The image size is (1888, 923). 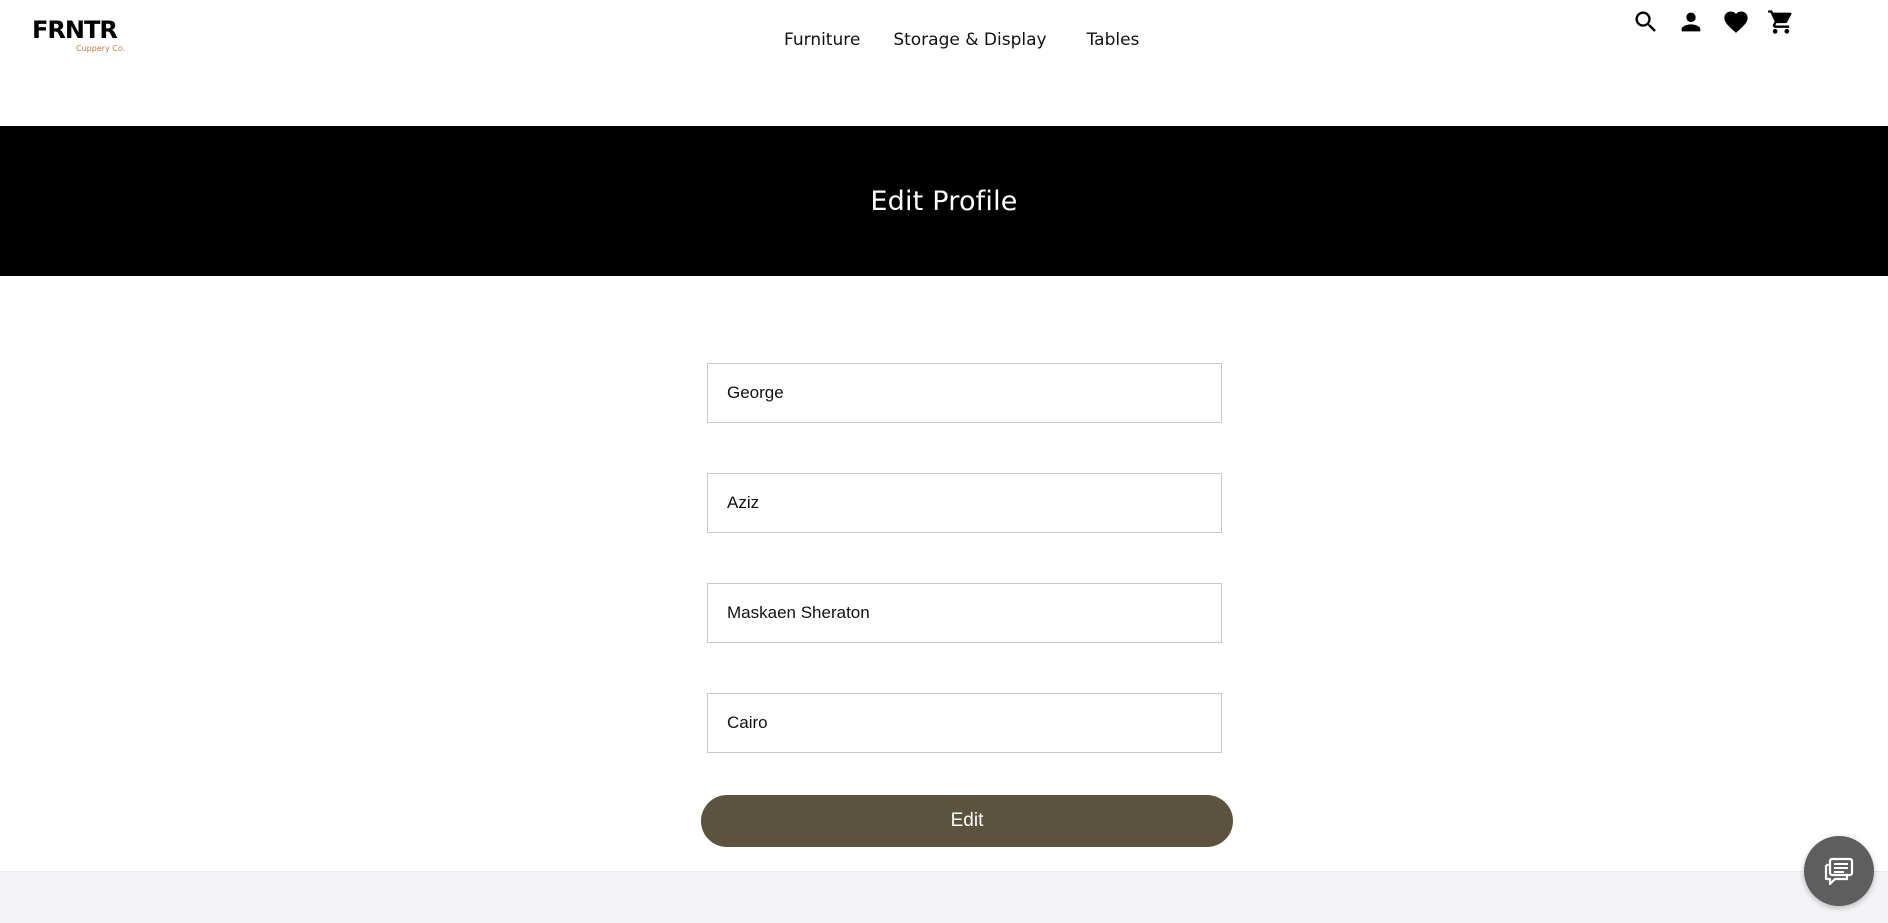 What do you see at coordinates (1646, 22) in the screenshot?
I see `search-icon` at bounding box center [1646, 22].